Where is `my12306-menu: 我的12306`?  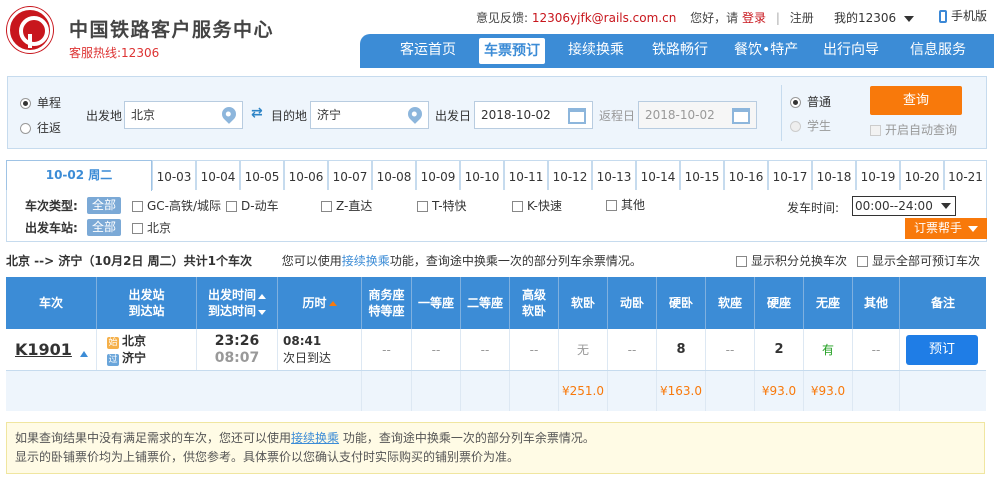 my12306-menu: 我的12306 is located at coordinates (874, 17).